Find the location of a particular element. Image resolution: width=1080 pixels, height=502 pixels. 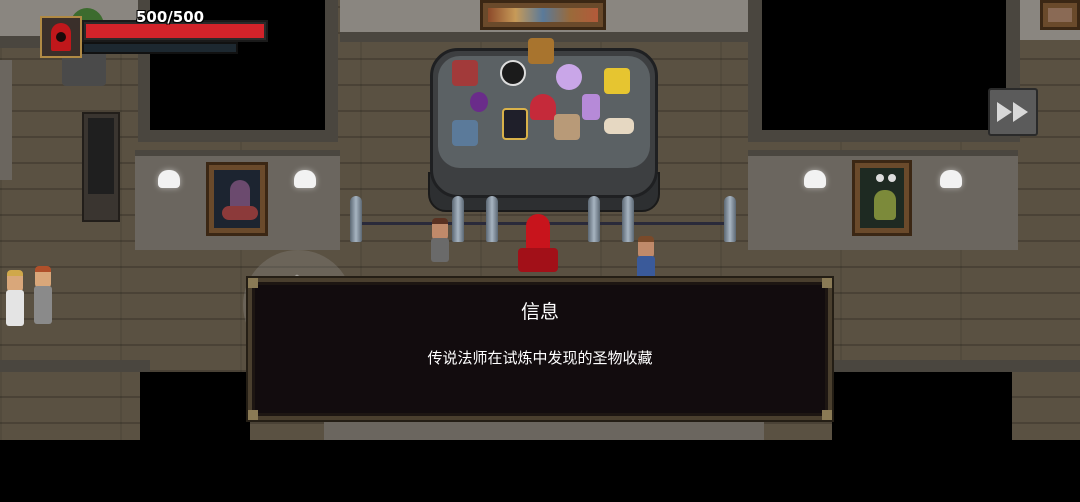

npc-blue-shirt-boy is located at coordinates (646, 258).